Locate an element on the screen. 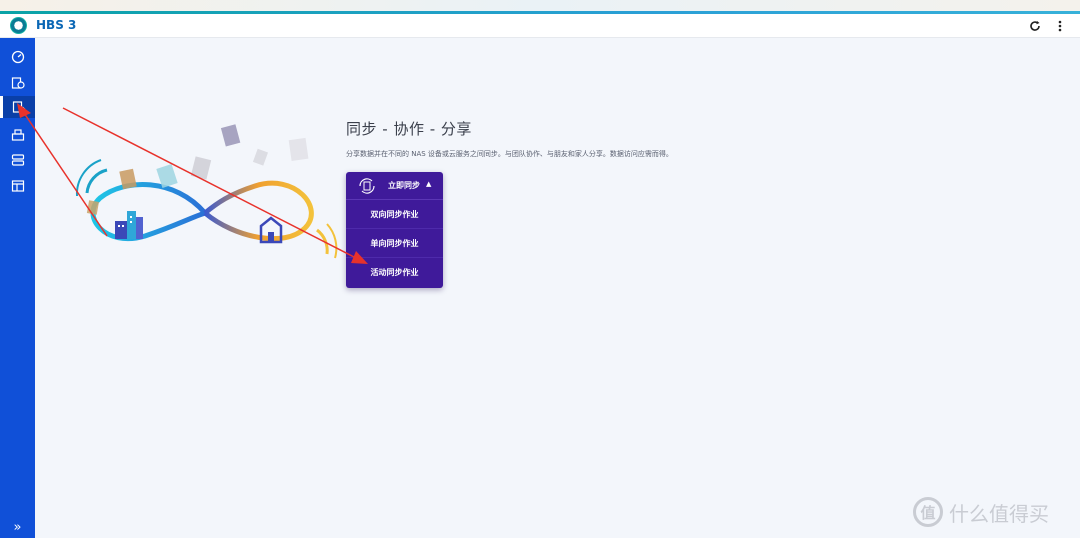 This screenshot has height=538, width=1080. sync-now-dropdown: 立即同步 ▲ 双向同步作业 单向同步作业 活动同步作业 is located at coordinates (394, 230).